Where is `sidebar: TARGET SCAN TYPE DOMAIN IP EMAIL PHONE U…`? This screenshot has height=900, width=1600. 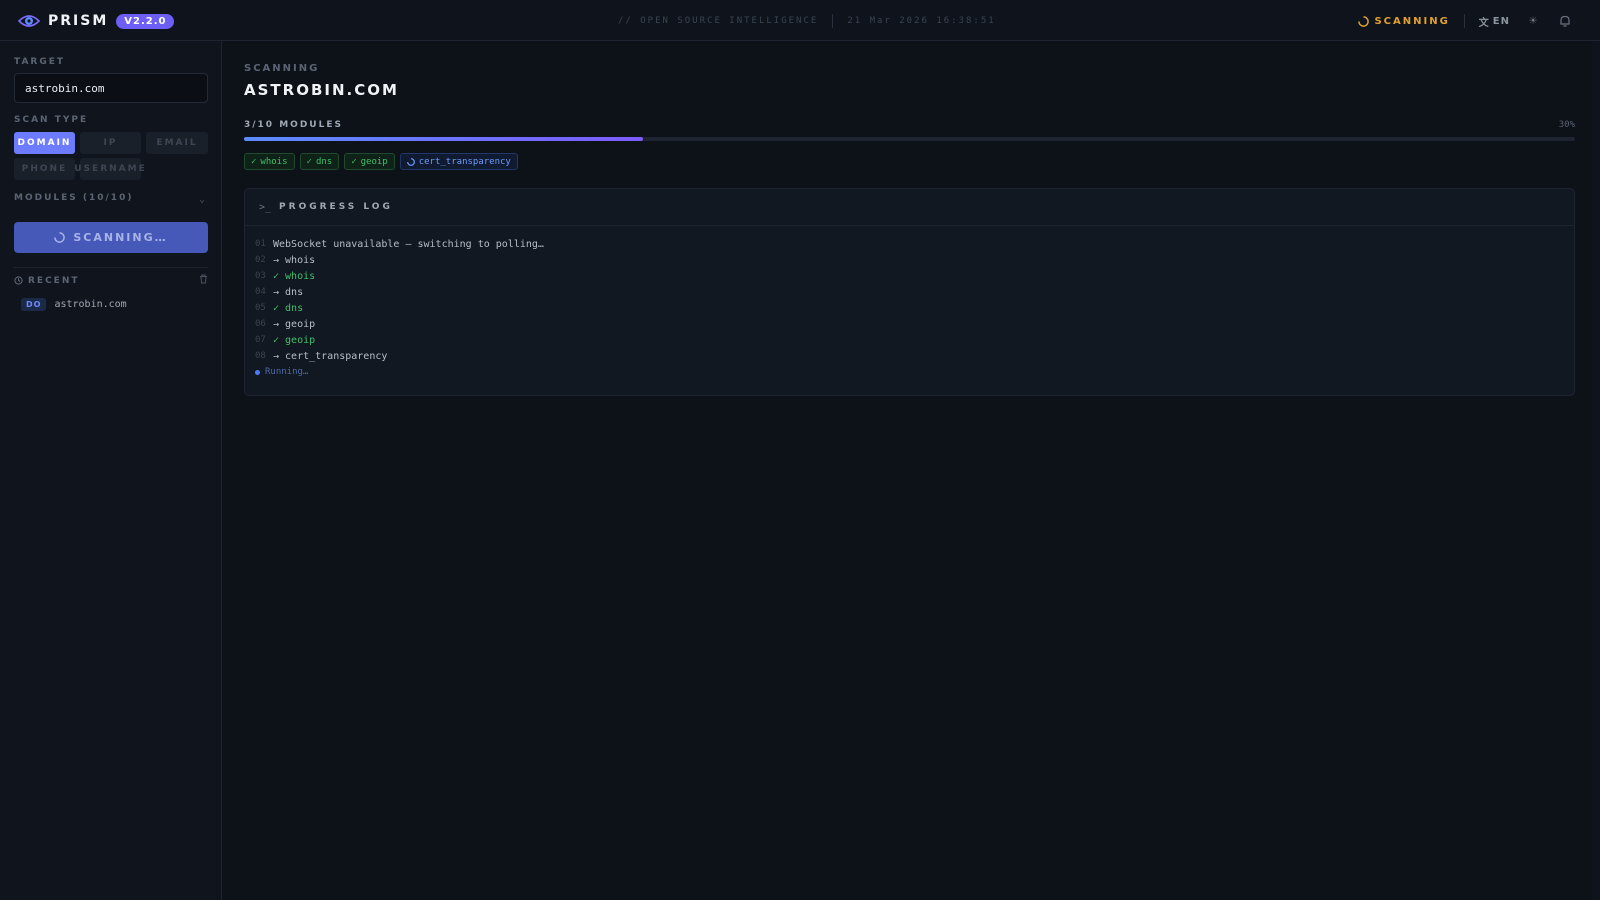 sidebar: TARGET SCAN TYPE DOMAIN IP EMAIL PHONE U… is located at coordinates (111, 470).